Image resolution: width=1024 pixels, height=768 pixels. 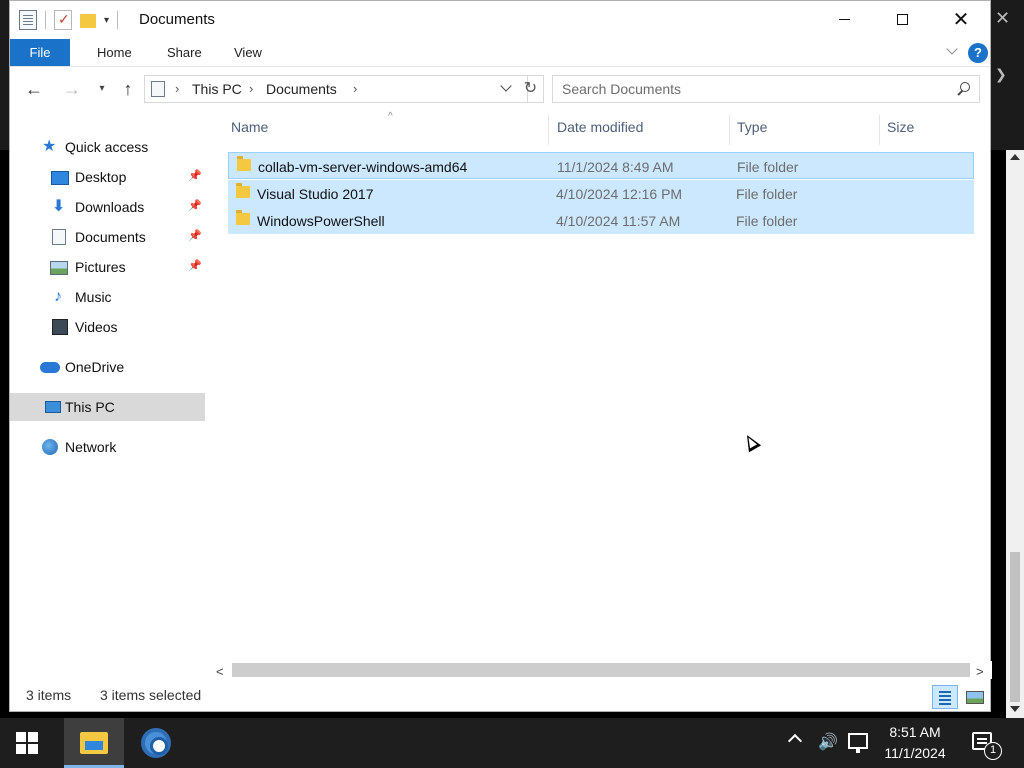 What do you see at coordinates (158, 89) in the screenshot?
I see `documents-location-icon` at bounding box center [158, 89].